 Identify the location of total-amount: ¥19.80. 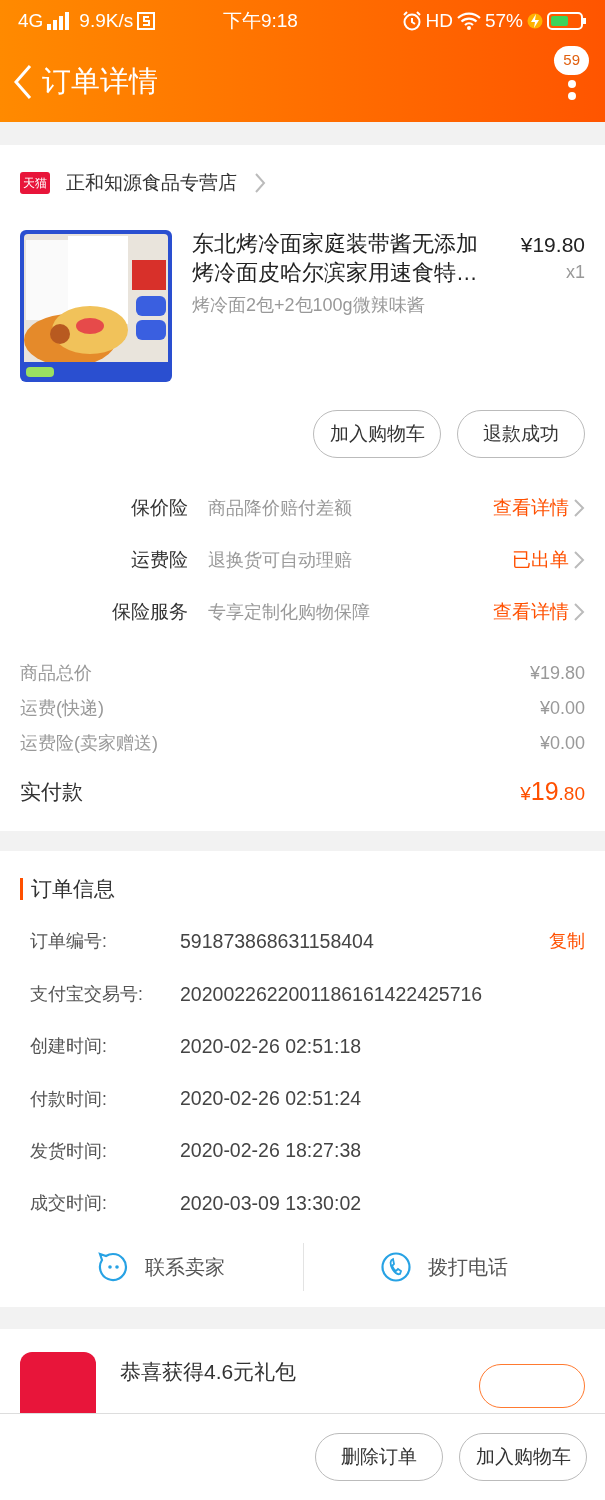
(552, 792).